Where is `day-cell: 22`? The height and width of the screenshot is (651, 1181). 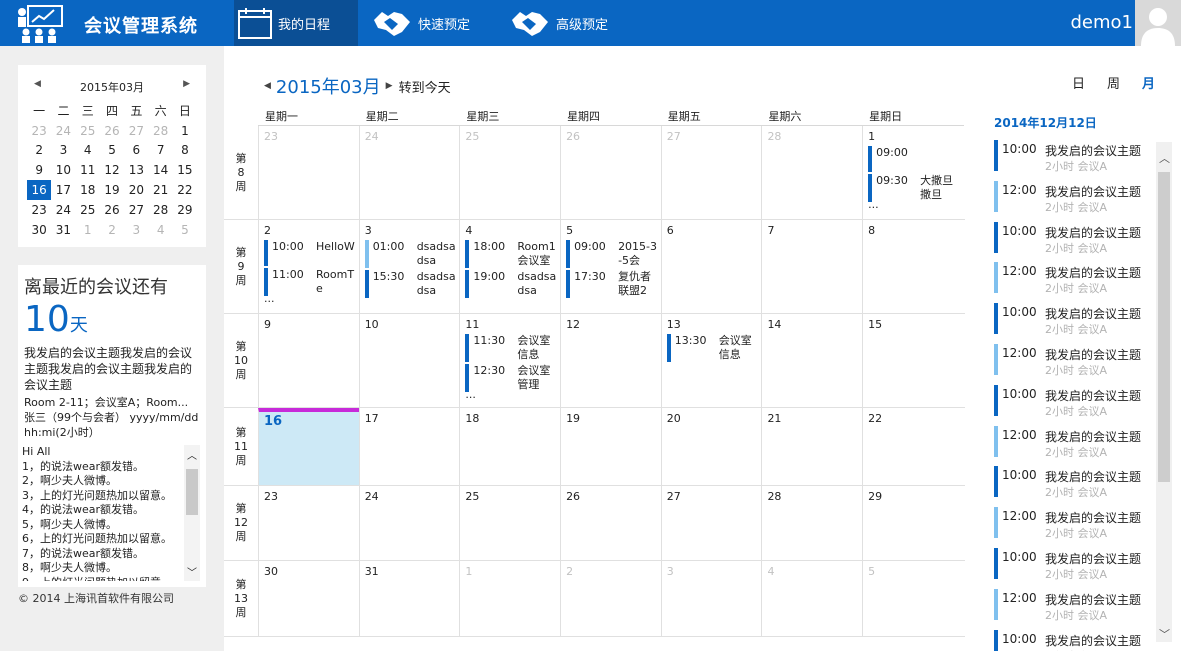
day-cell: 22 is located at coordinates (912, 446).